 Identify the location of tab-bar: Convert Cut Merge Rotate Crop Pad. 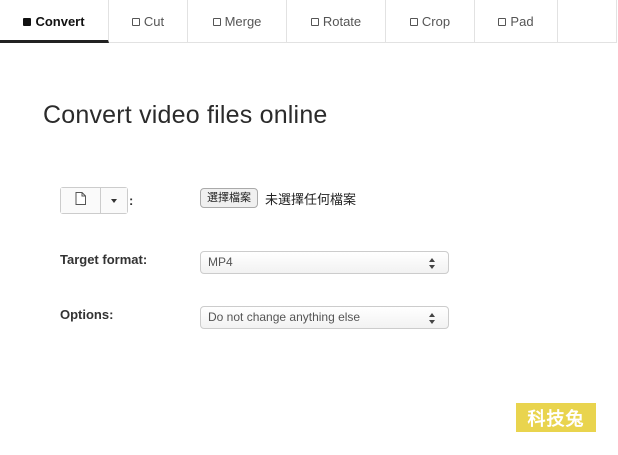
(308, 21).